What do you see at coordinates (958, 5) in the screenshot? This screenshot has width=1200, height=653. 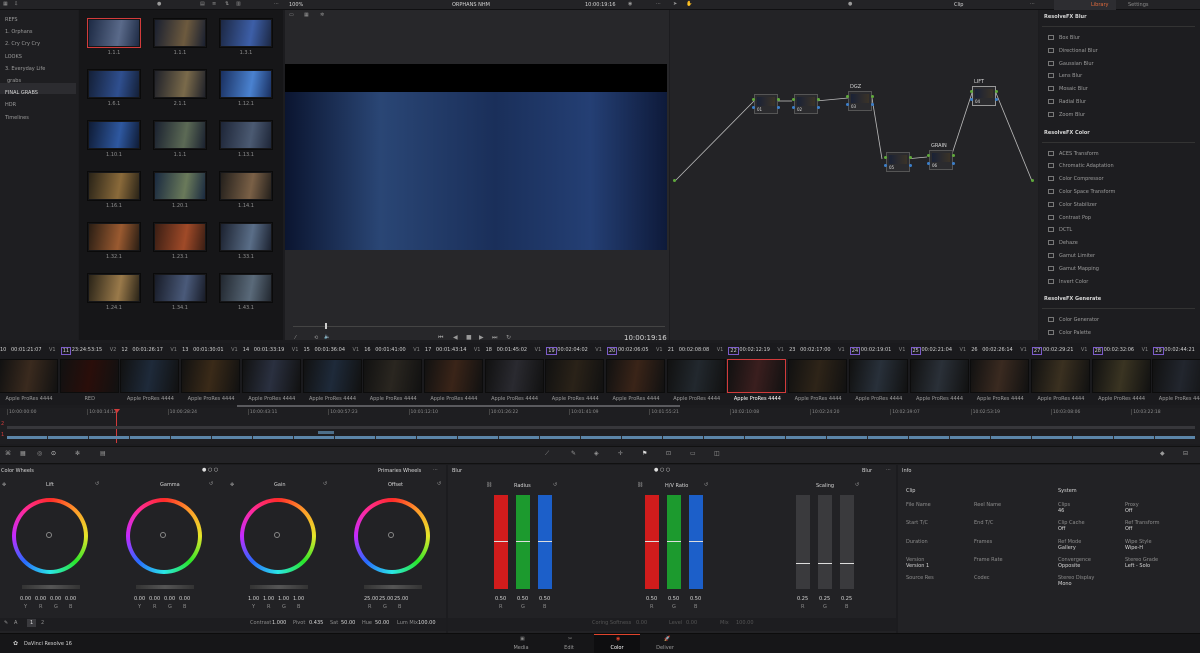 I see `node-mode-select: Clip` at bounding box center [958, 5].